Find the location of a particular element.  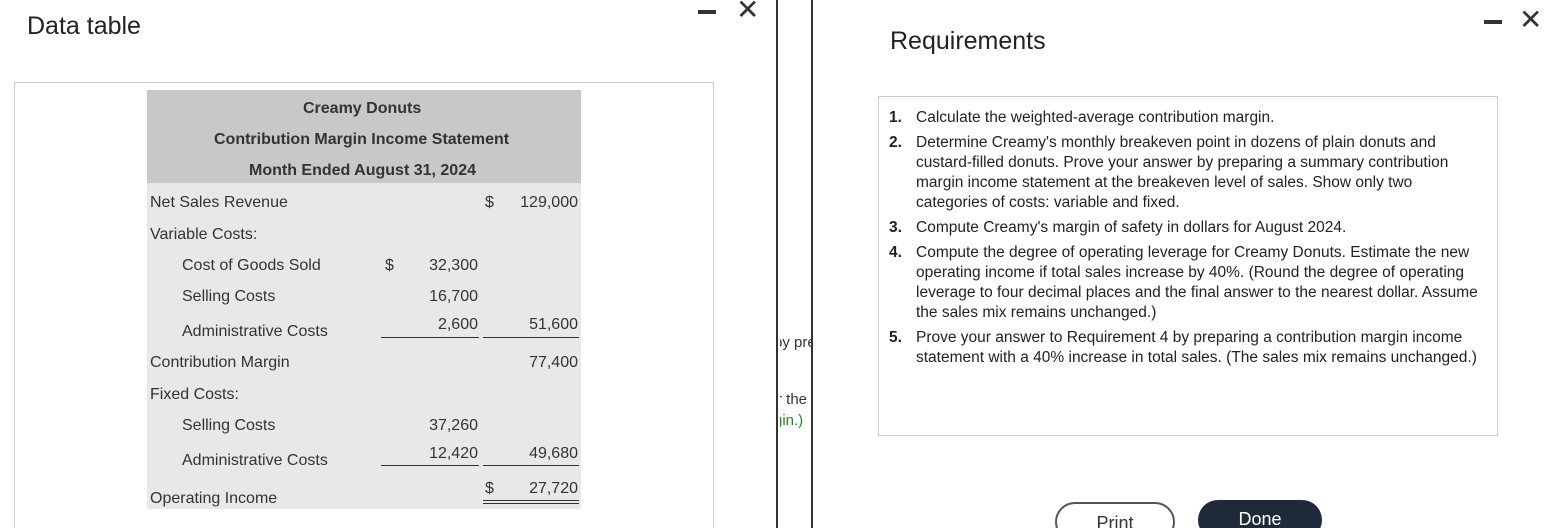

cogs-value: 32,300 is located at coordinates (453, 265).